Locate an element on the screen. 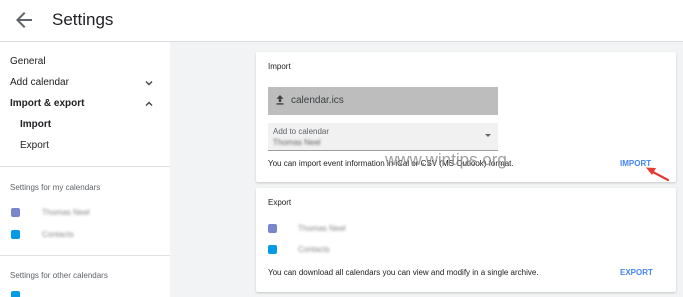  back-arrow-icon is located at coordinates (24, 20).